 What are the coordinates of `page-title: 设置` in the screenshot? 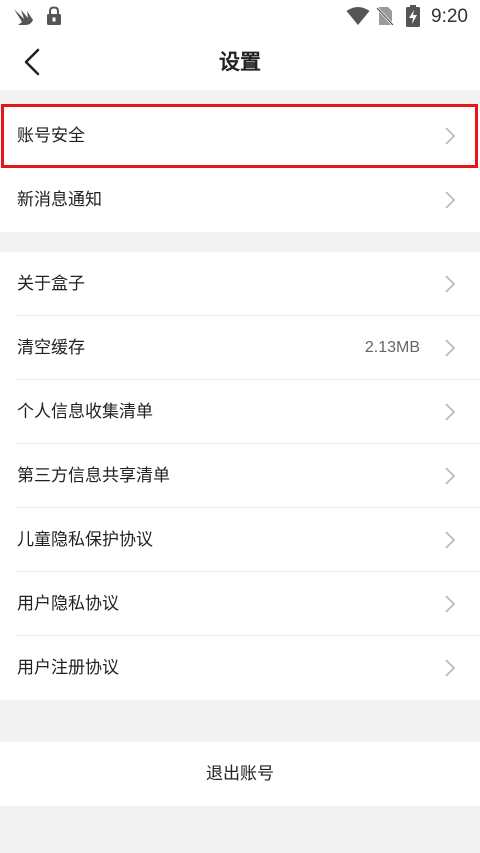 It's located at (240, 62).